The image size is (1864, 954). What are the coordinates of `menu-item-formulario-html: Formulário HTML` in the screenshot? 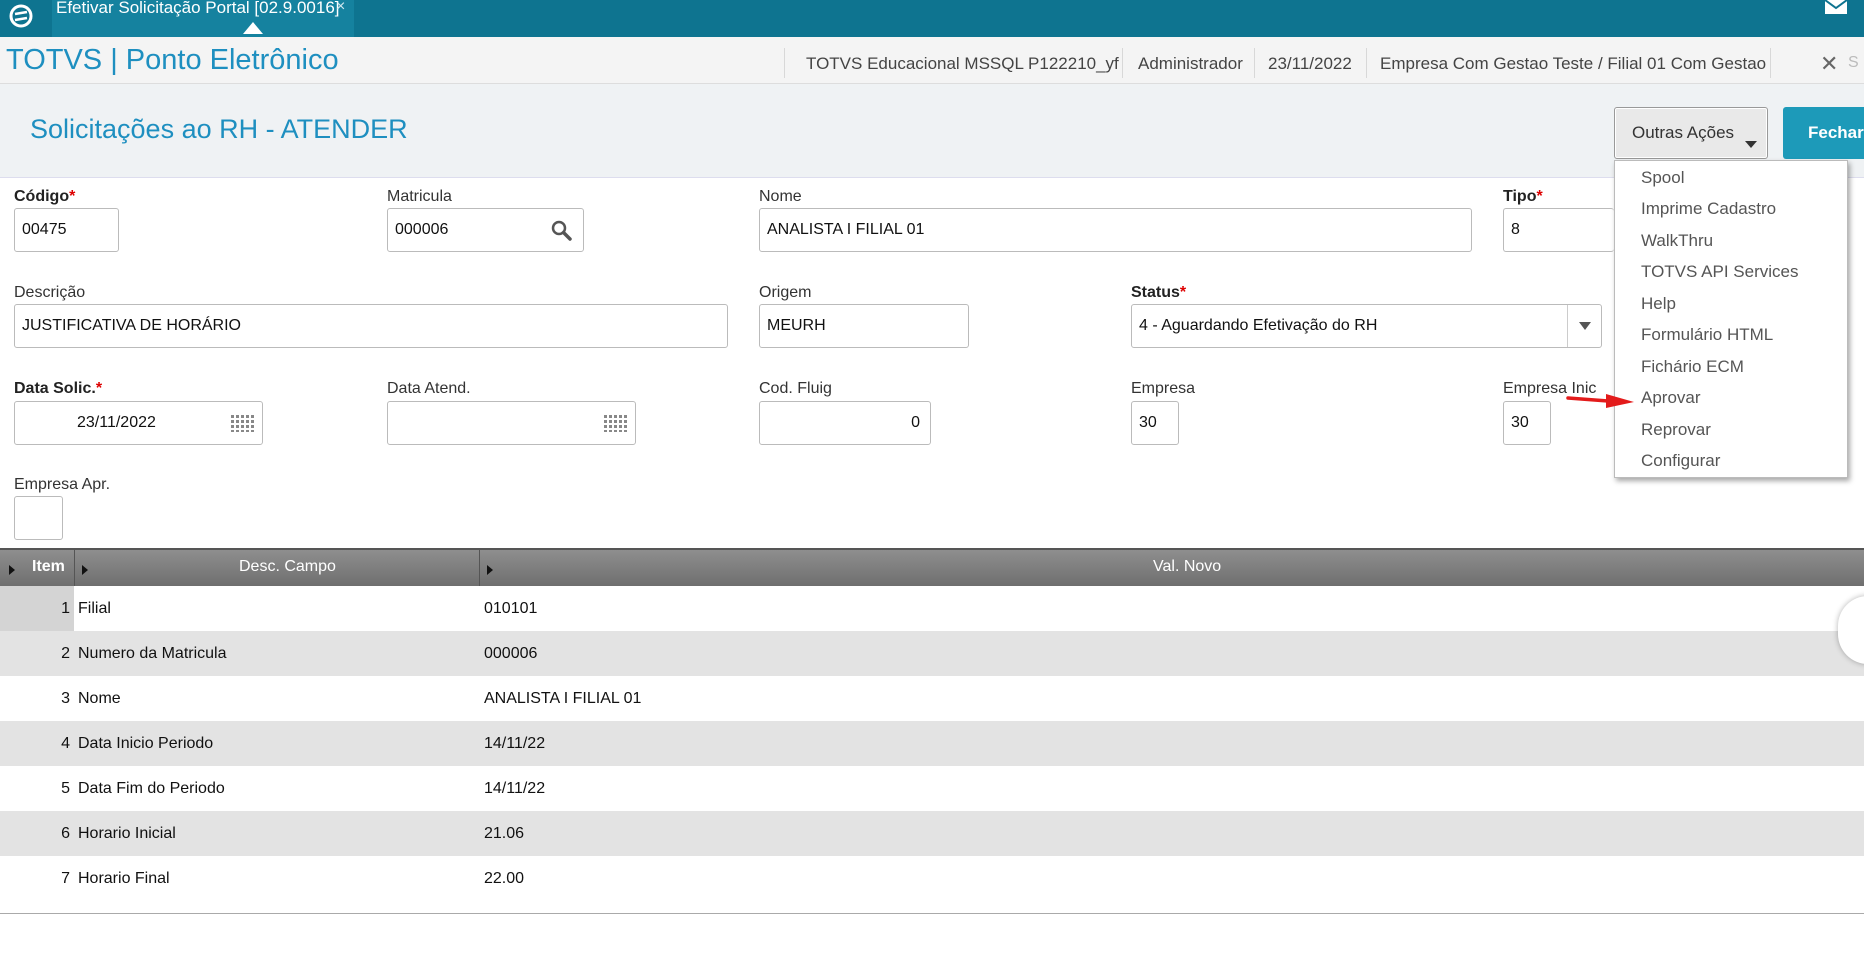 It's located at (1707, 335).